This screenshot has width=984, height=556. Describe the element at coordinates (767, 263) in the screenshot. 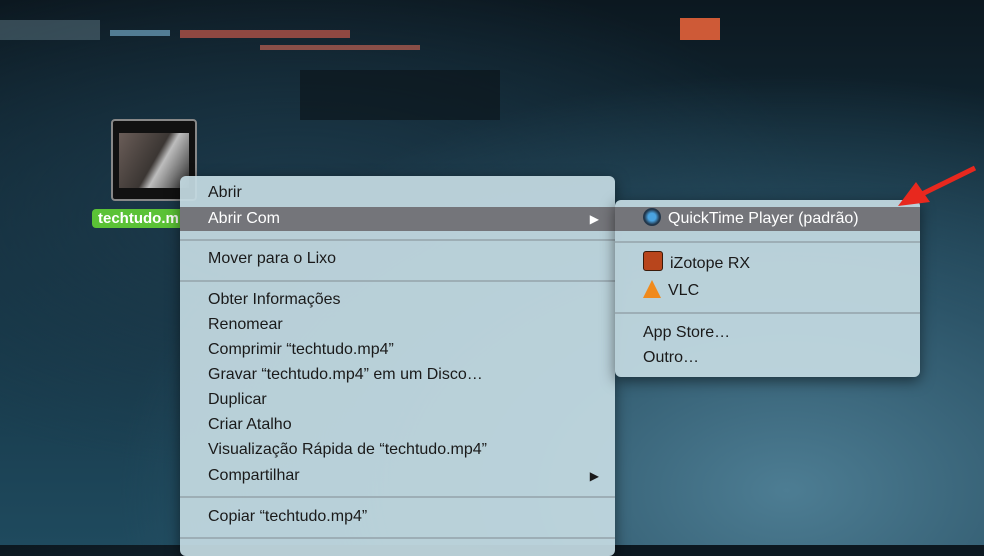

I see `submenu-item-izotope: iZotope RX` at that location.